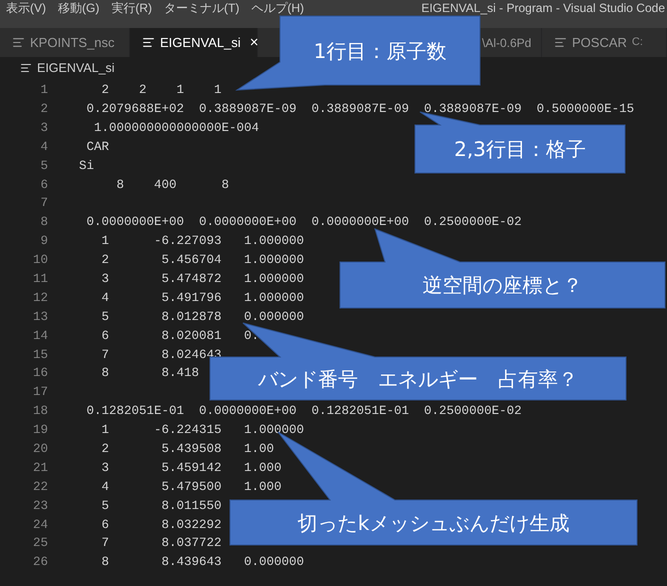 The width and height of the screenshot is (667, 586). What do you see at coordinates (520, 149) in the screenshot?
I see `callout-text: 2,3行目：格子` at bounding box center [520, 149].